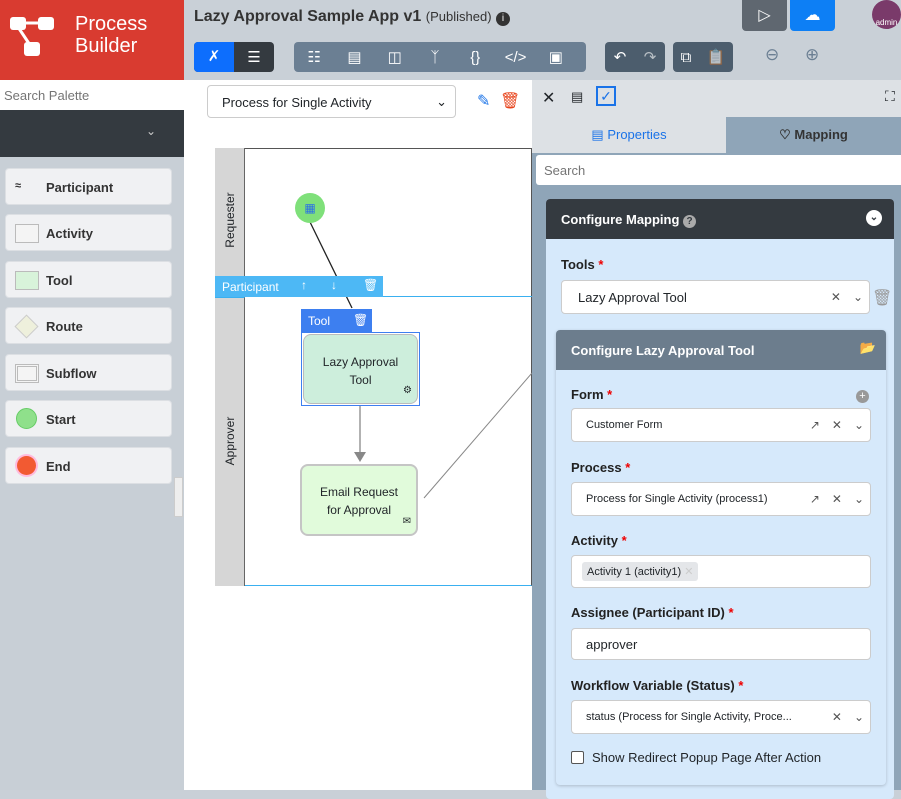  What do you see at coordinates (395, 57) in the screenshot?
I see `translate-icon: ◫` at bounding box center [395, 57].